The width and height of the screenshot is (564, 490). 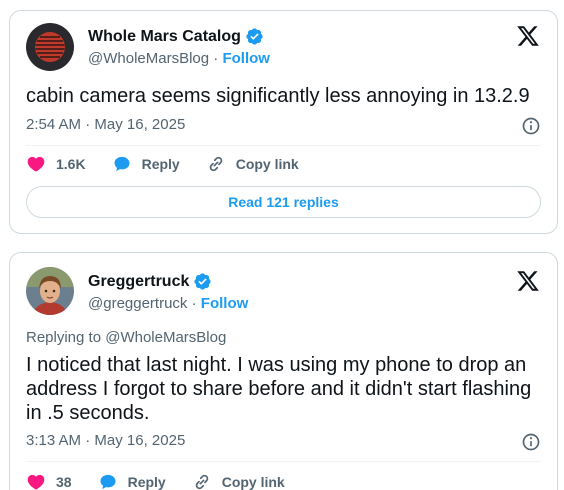 I want to click on like-button: 1.6K, so click(x=56, y=164).